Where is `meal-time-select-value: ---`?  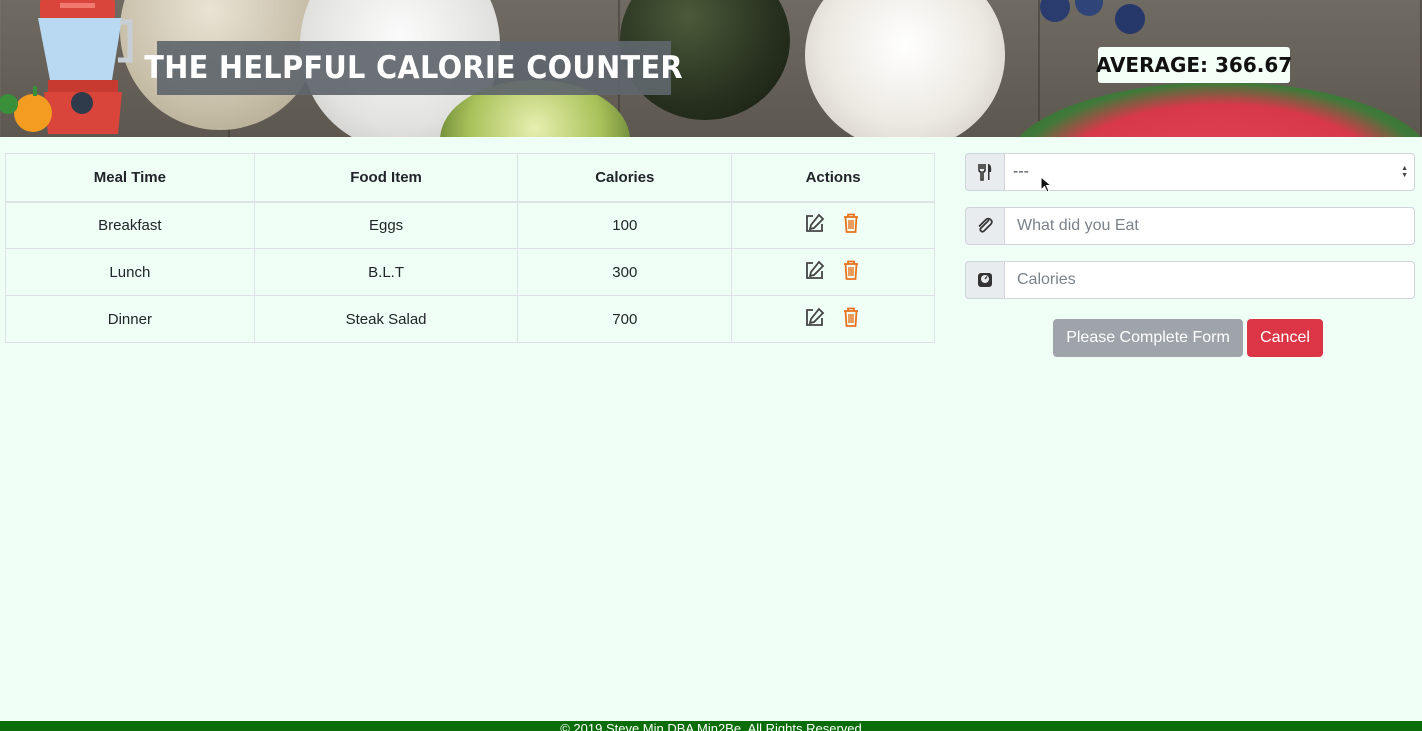
meal-time-select-value: --- is located at coordinates (1021, 171).